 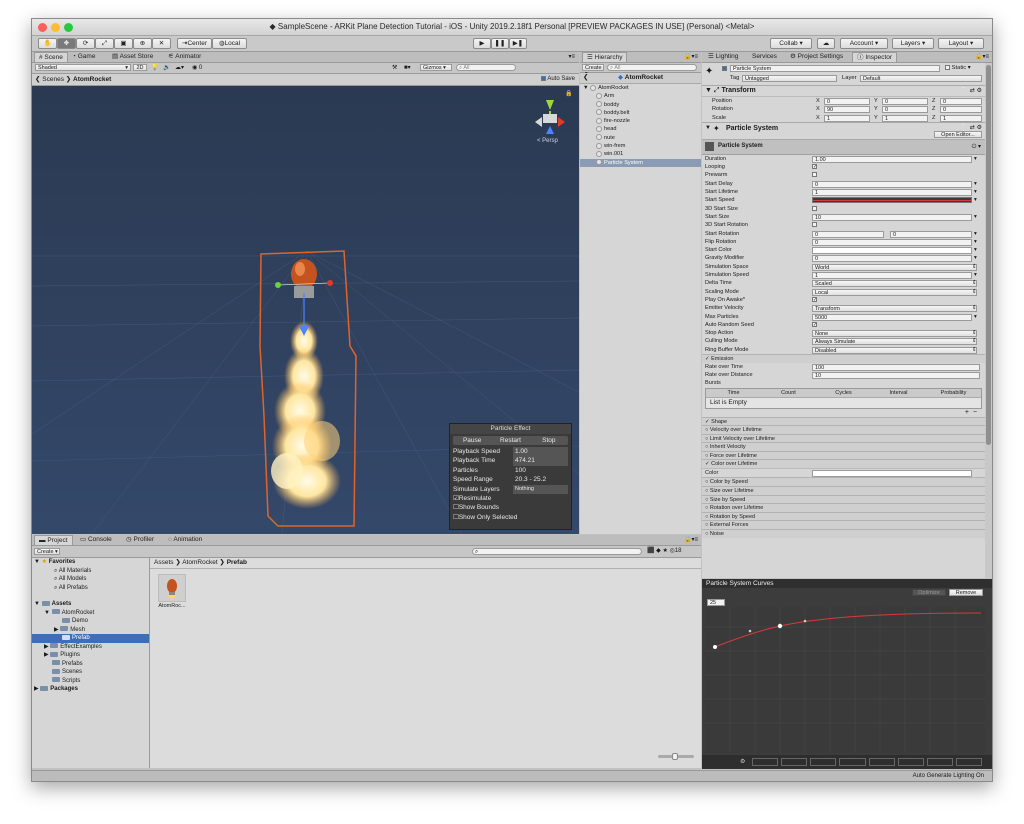 I want to click on module-row: ○ Rotation over Lifetime, so click(x=843, y=507).